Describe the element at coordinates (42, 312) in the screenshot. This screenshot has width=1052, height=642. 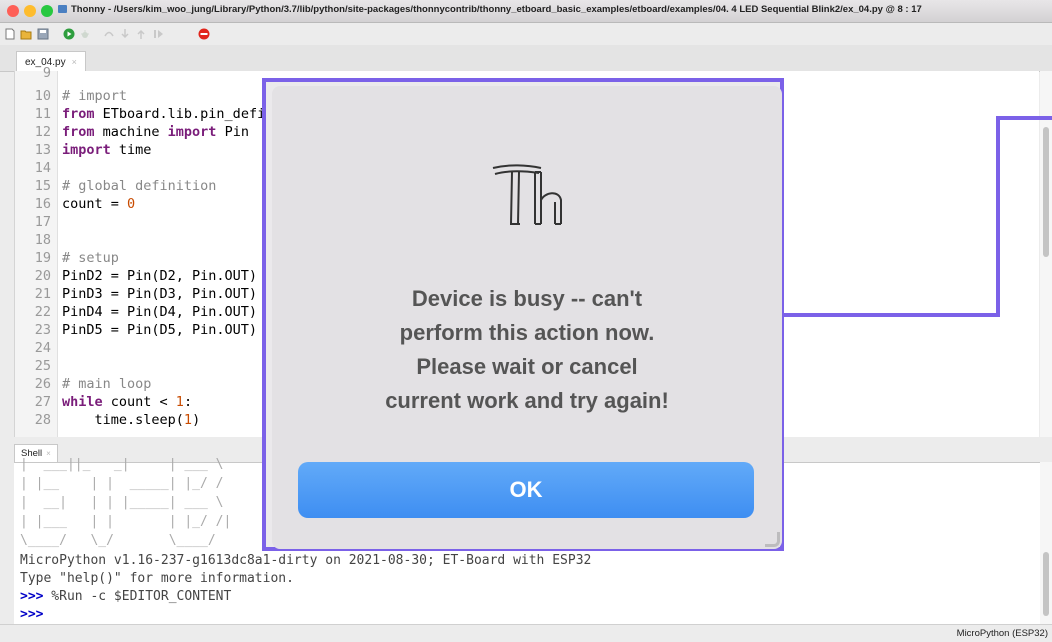
I see `line-number: 22` at that location.